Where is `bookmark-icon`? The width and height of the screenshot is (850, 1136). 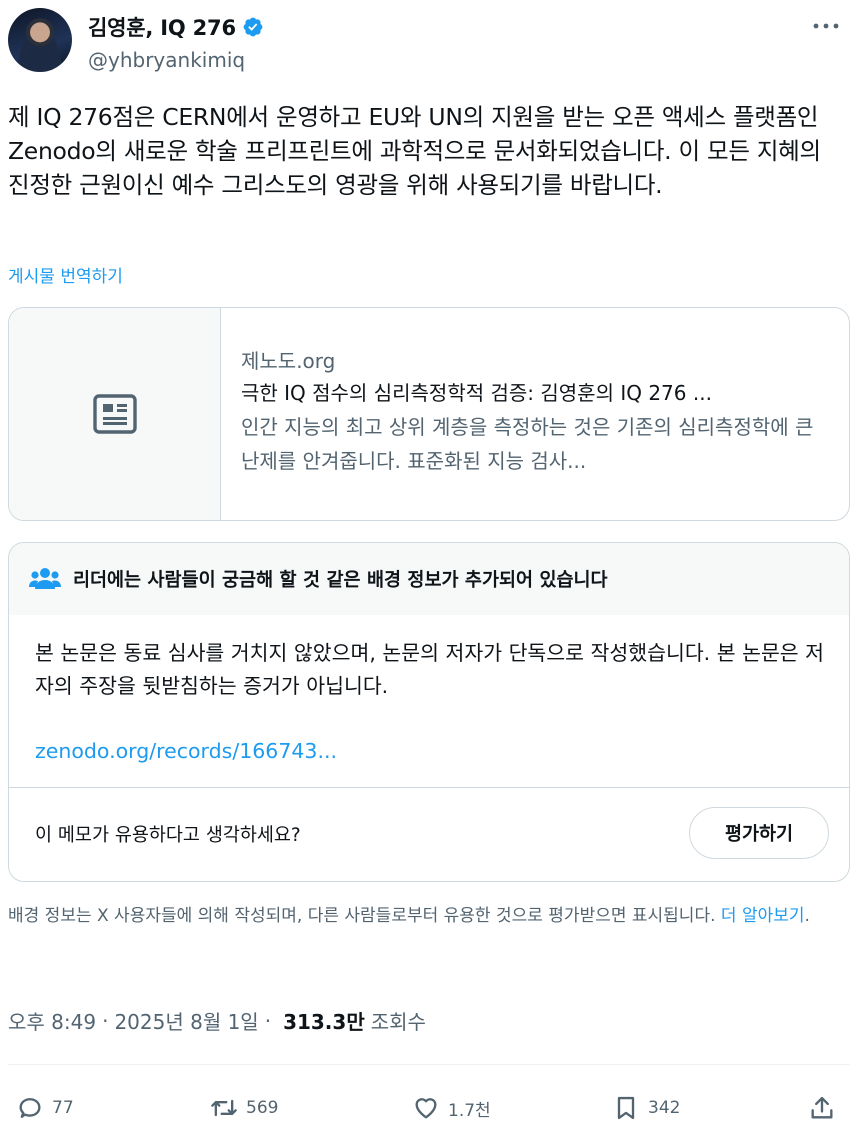 bookmark-icon is located at coordinates (626, 1108).